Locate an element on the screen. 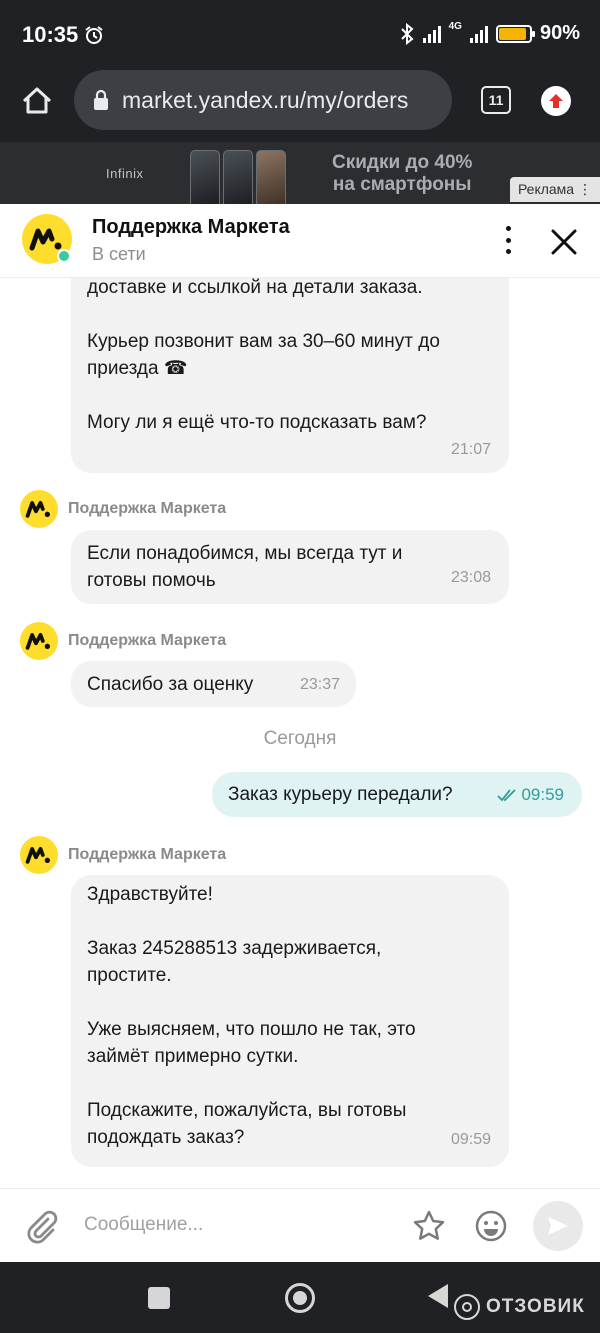  message-time: 23:08 is located at coordinates (470, 577).